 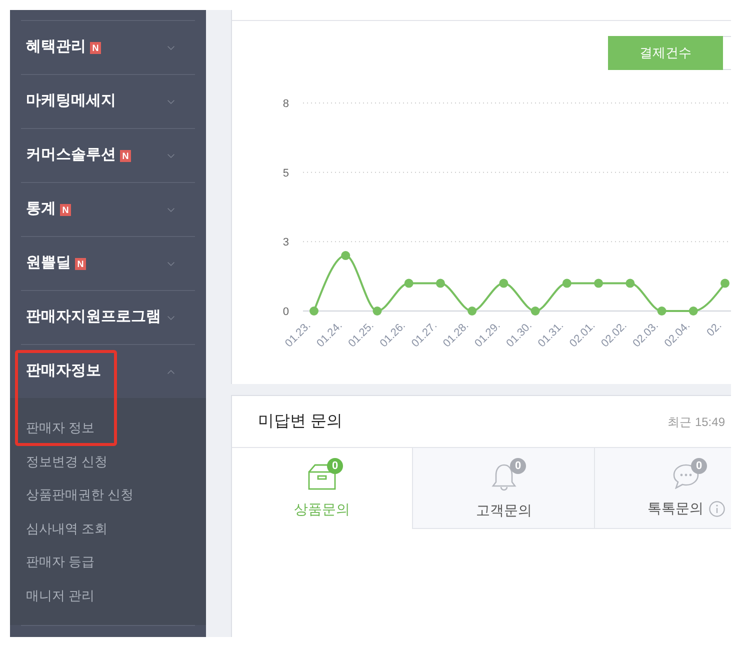 I want to click on menu-item: 혜택관리 N, so click(x=108, y=47).